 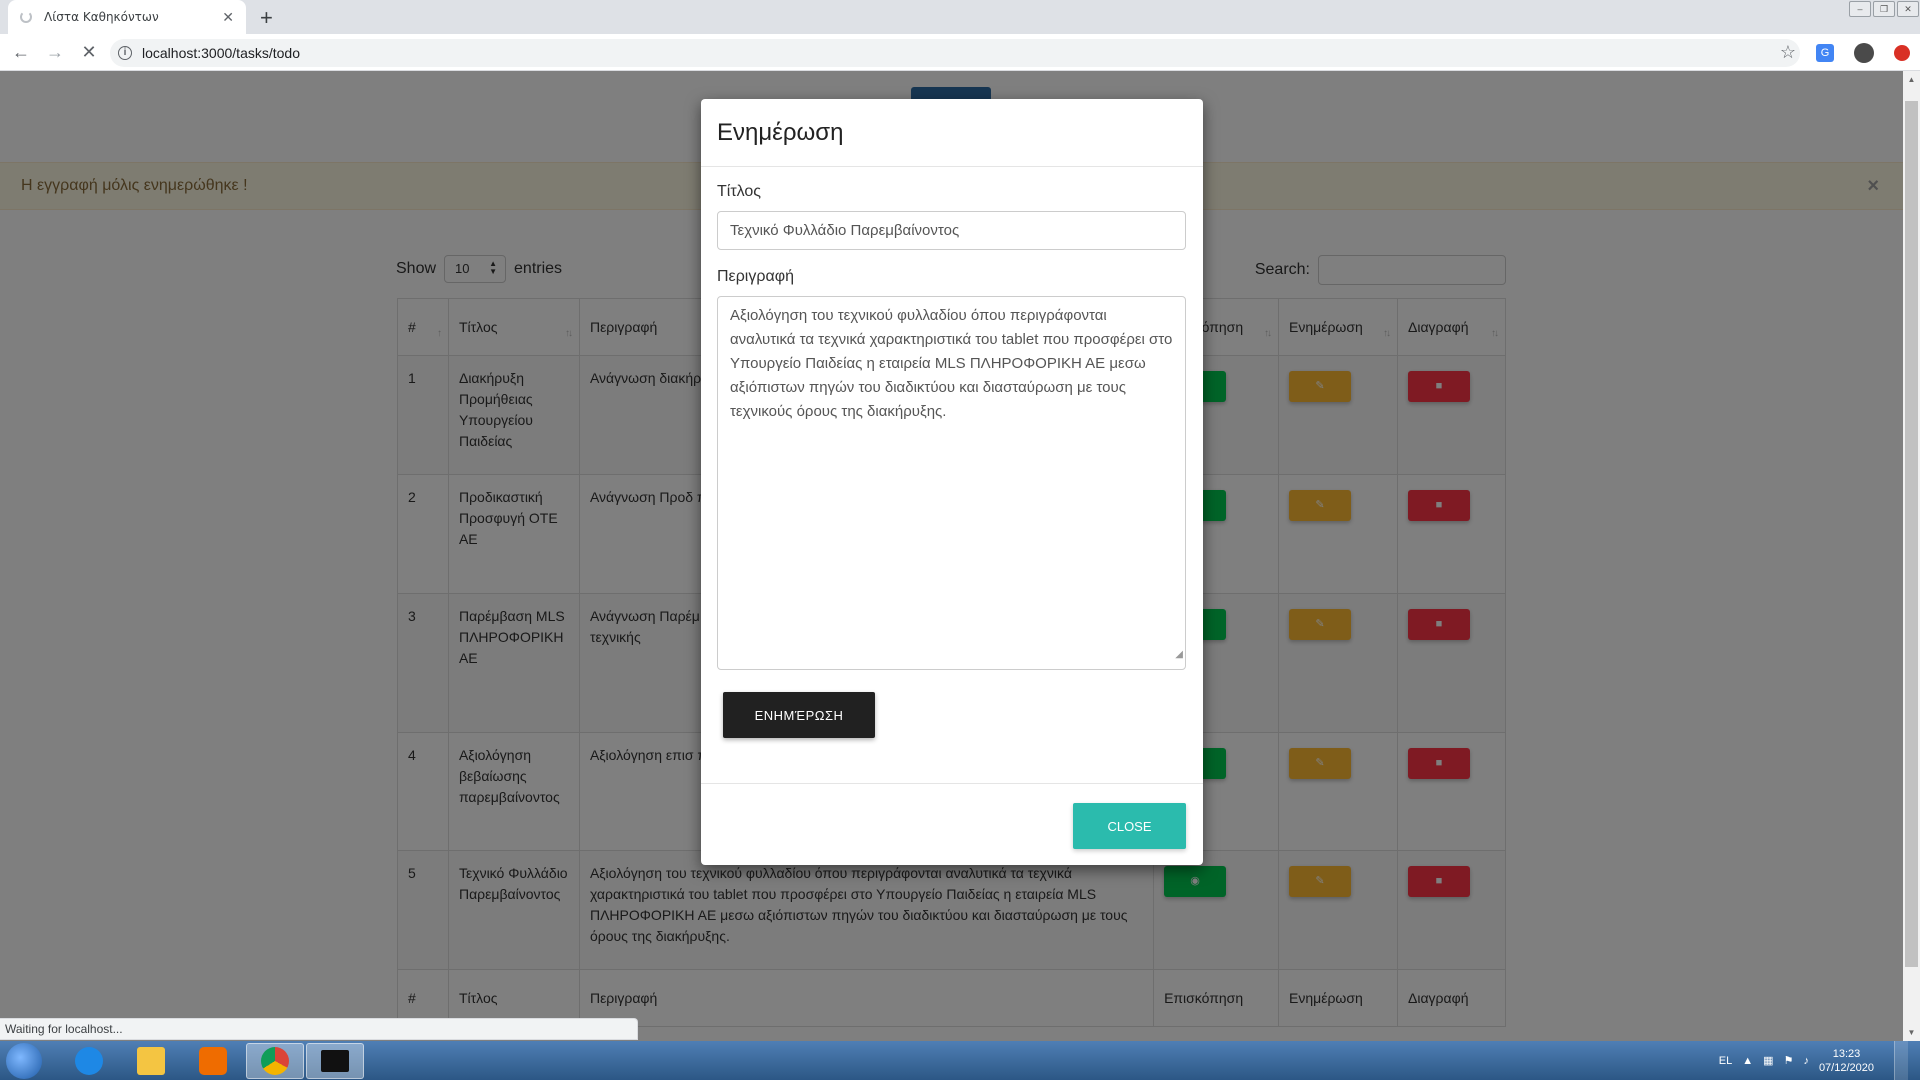 I want to click on start-button, so click(x=24, y=1061).